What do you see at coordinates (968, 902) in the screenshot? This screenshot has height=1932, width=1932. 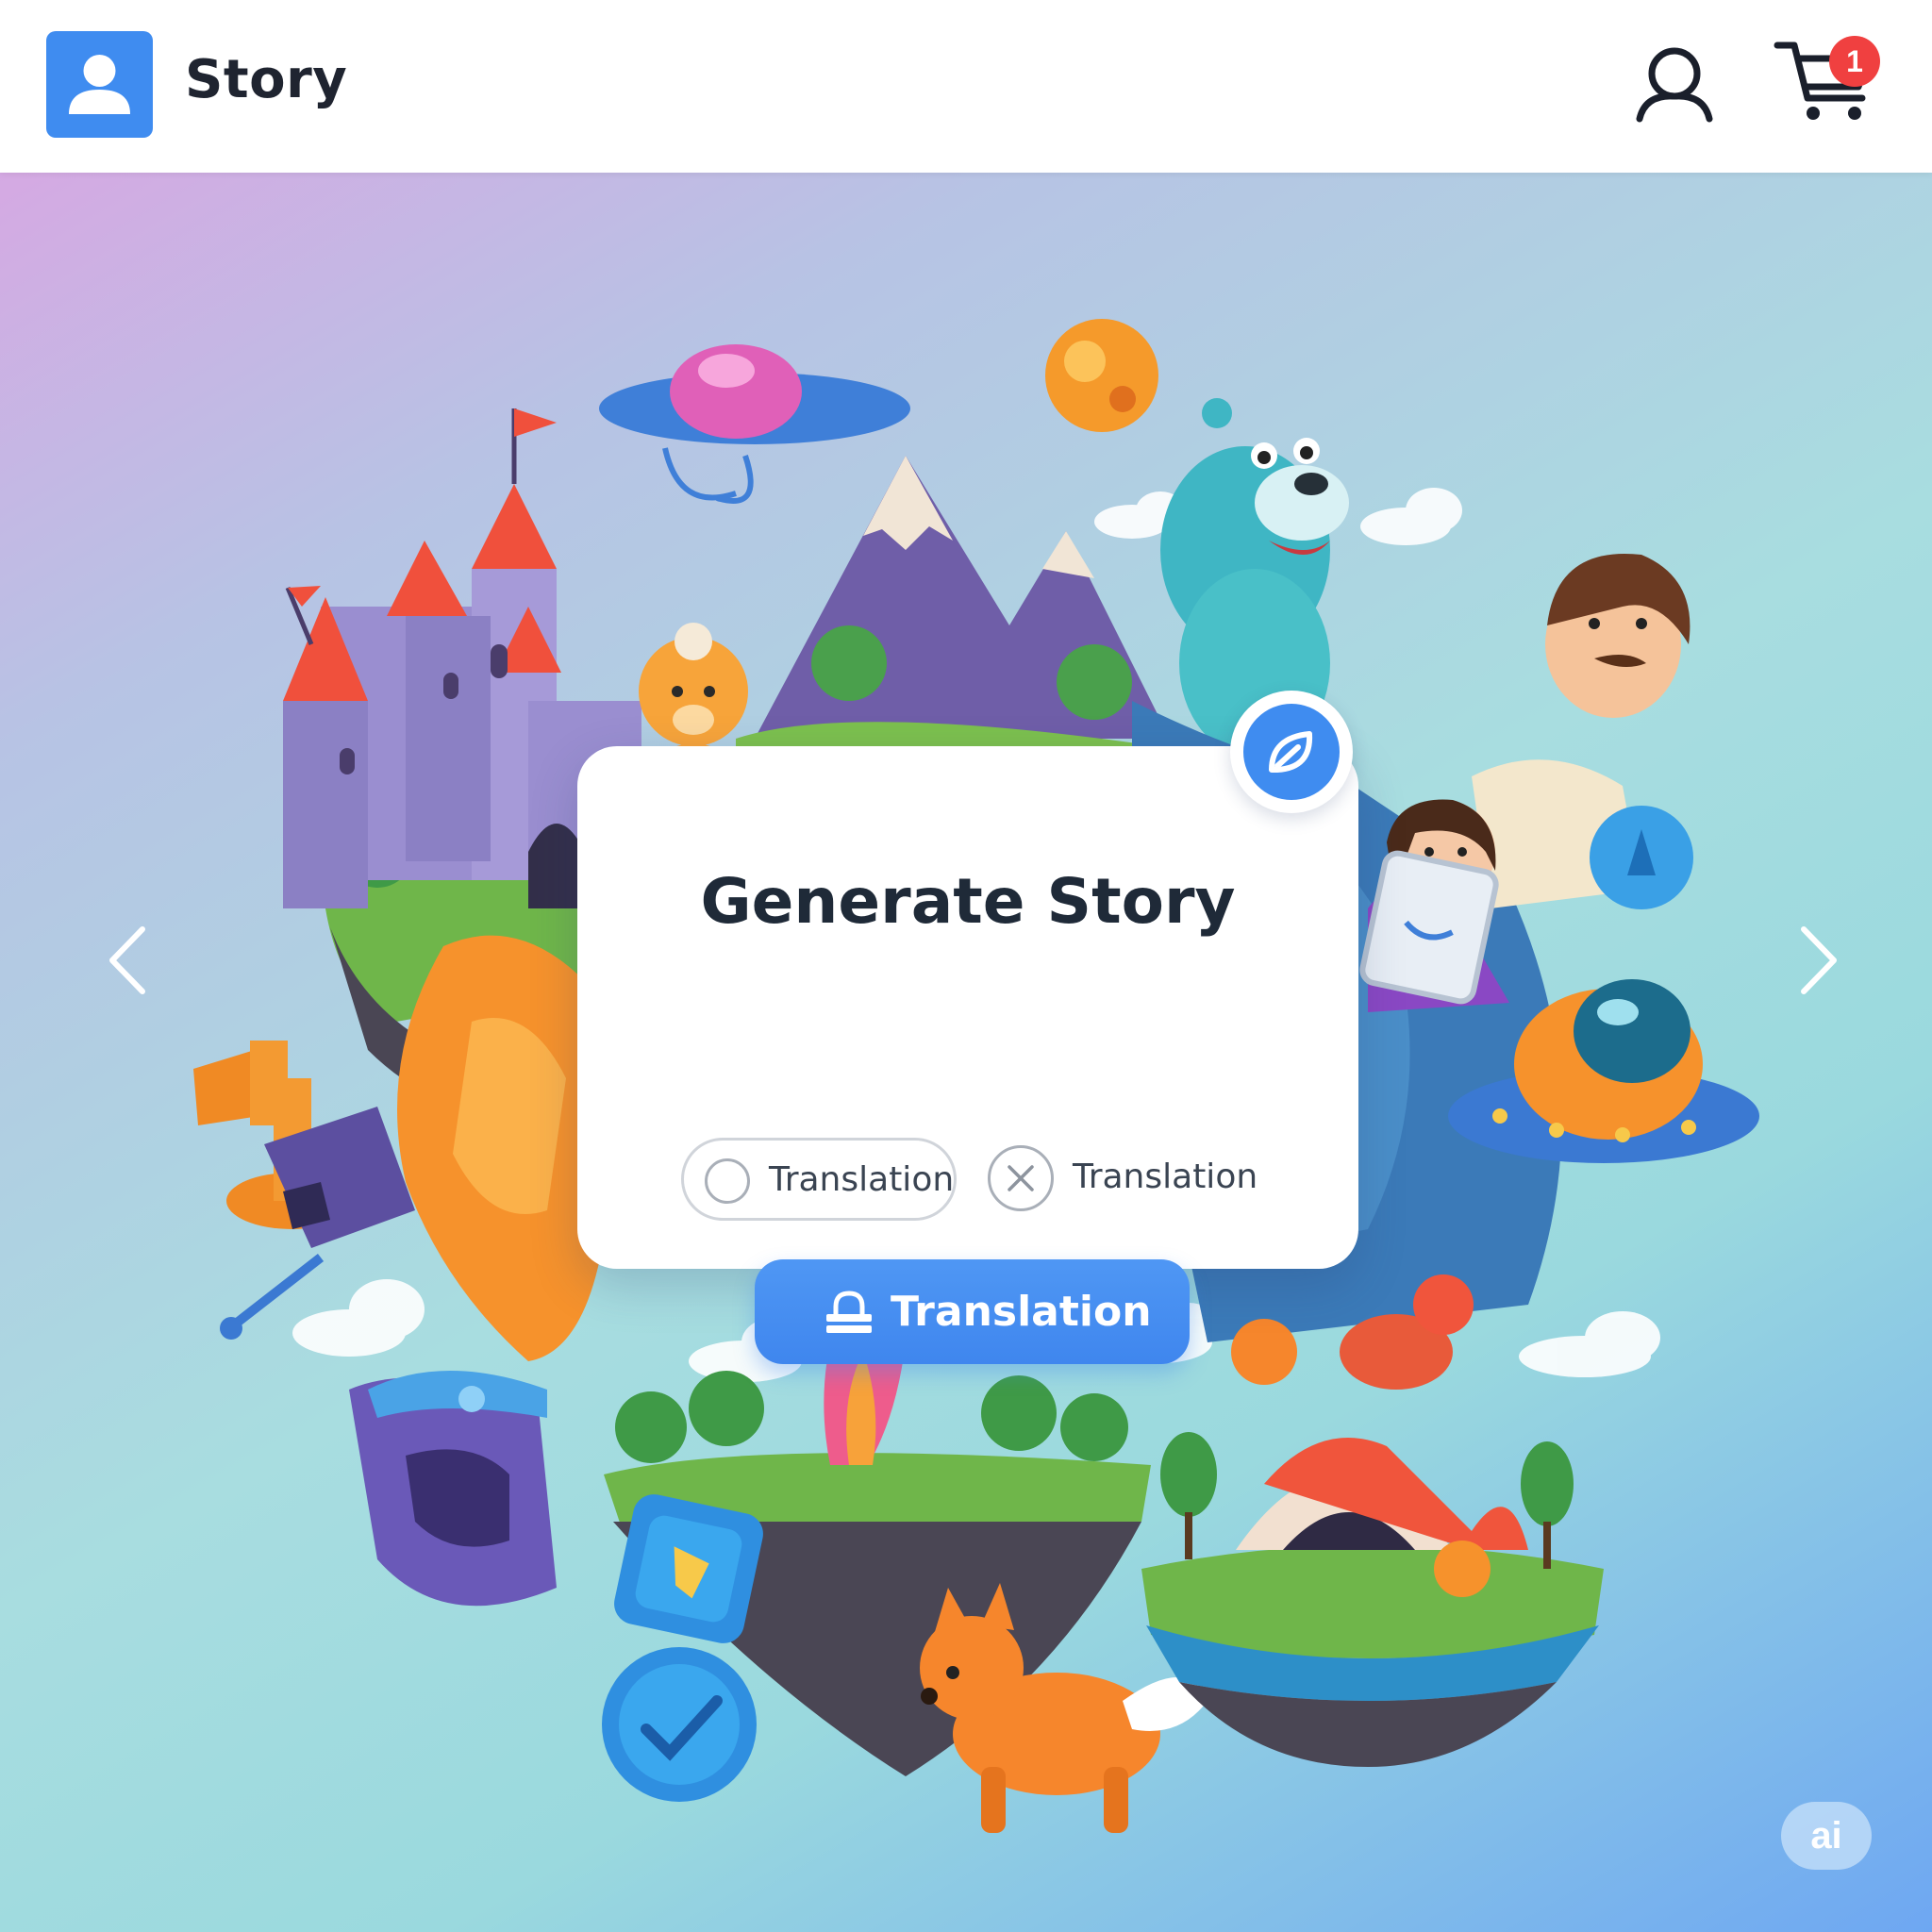 I see `card-title: Generate Story` at bounding box center [968, 902].